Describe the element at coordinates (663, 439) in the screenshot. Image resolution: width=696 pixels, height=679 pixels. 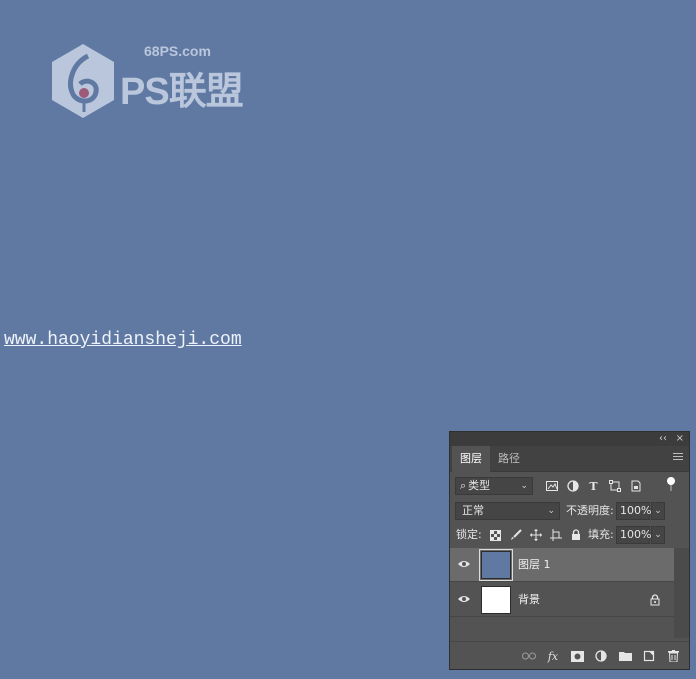
I see `double-chevron-left-icon: ‹‹` at that location.